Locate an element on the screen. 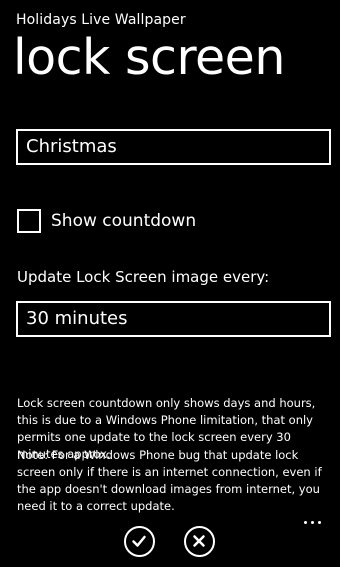 Image resolution: width=340 pixels, height=567 pixels. app-title: Holidays Live Wallpaper is located at coordinates (101, 20).